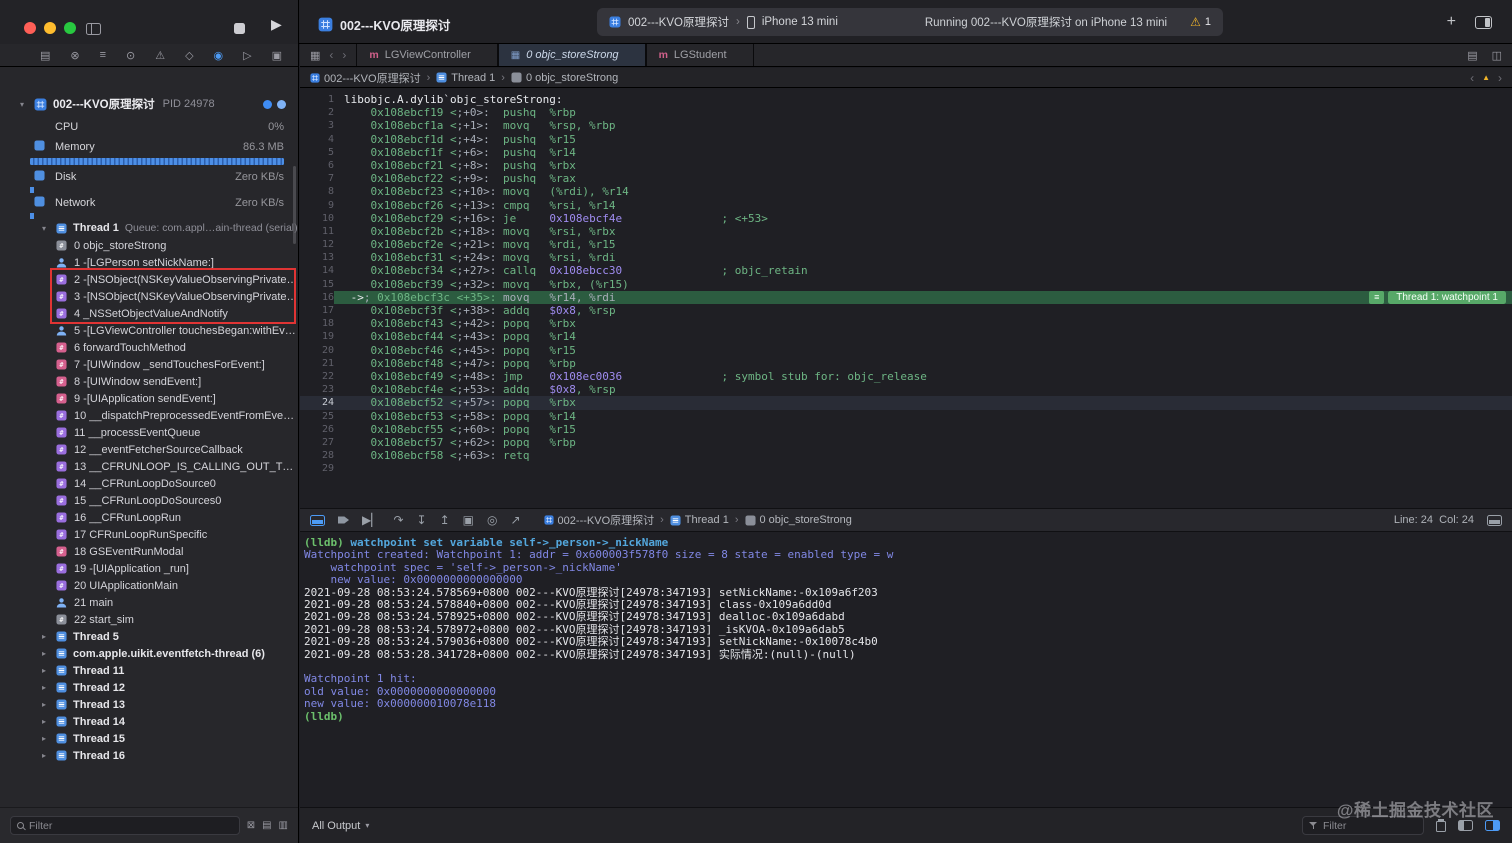 The height and width of the screenshot is (843, 1512). I want to click on new-tab-button: +, so click(1451, 22).